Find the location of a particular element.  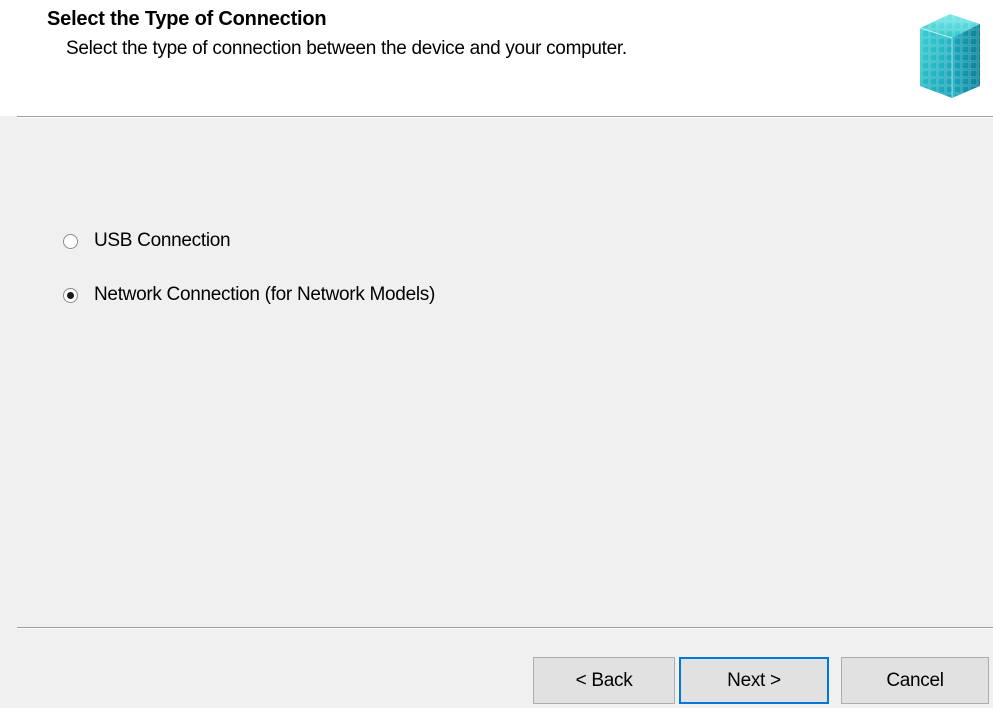

usb-connection-radio is located at coordinates (70, 241).